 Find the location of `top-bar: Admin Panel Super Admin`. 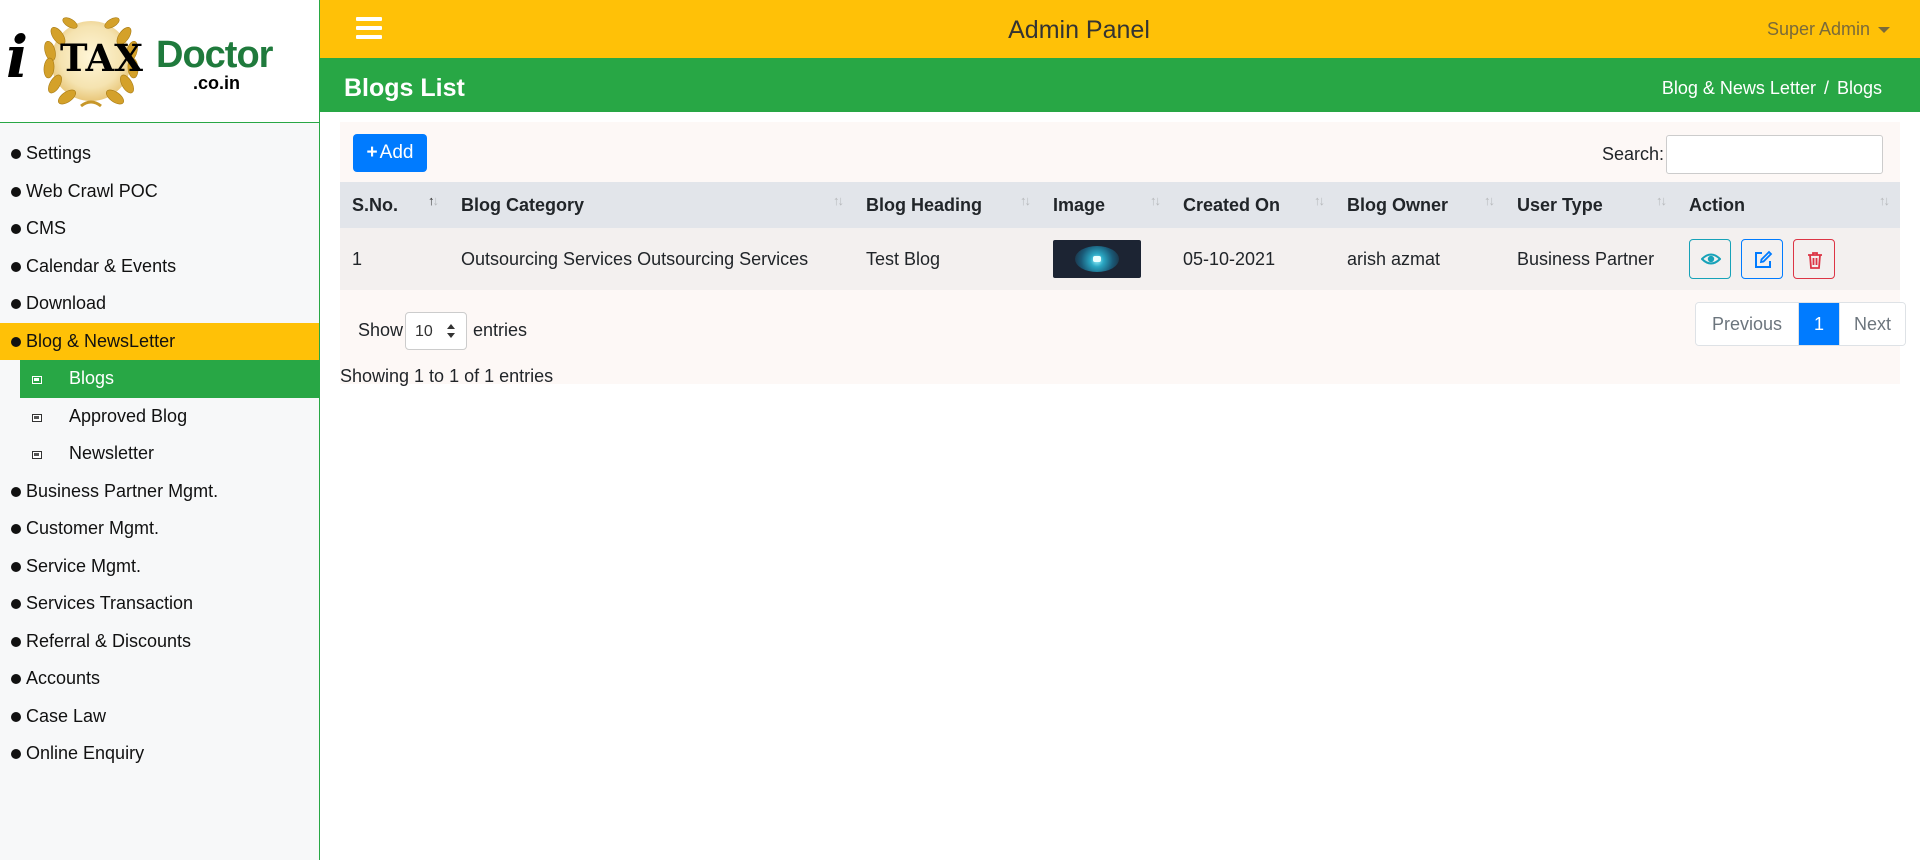

top-bar: Admin Panel Super Admin is located at coordinates (1120, 29).